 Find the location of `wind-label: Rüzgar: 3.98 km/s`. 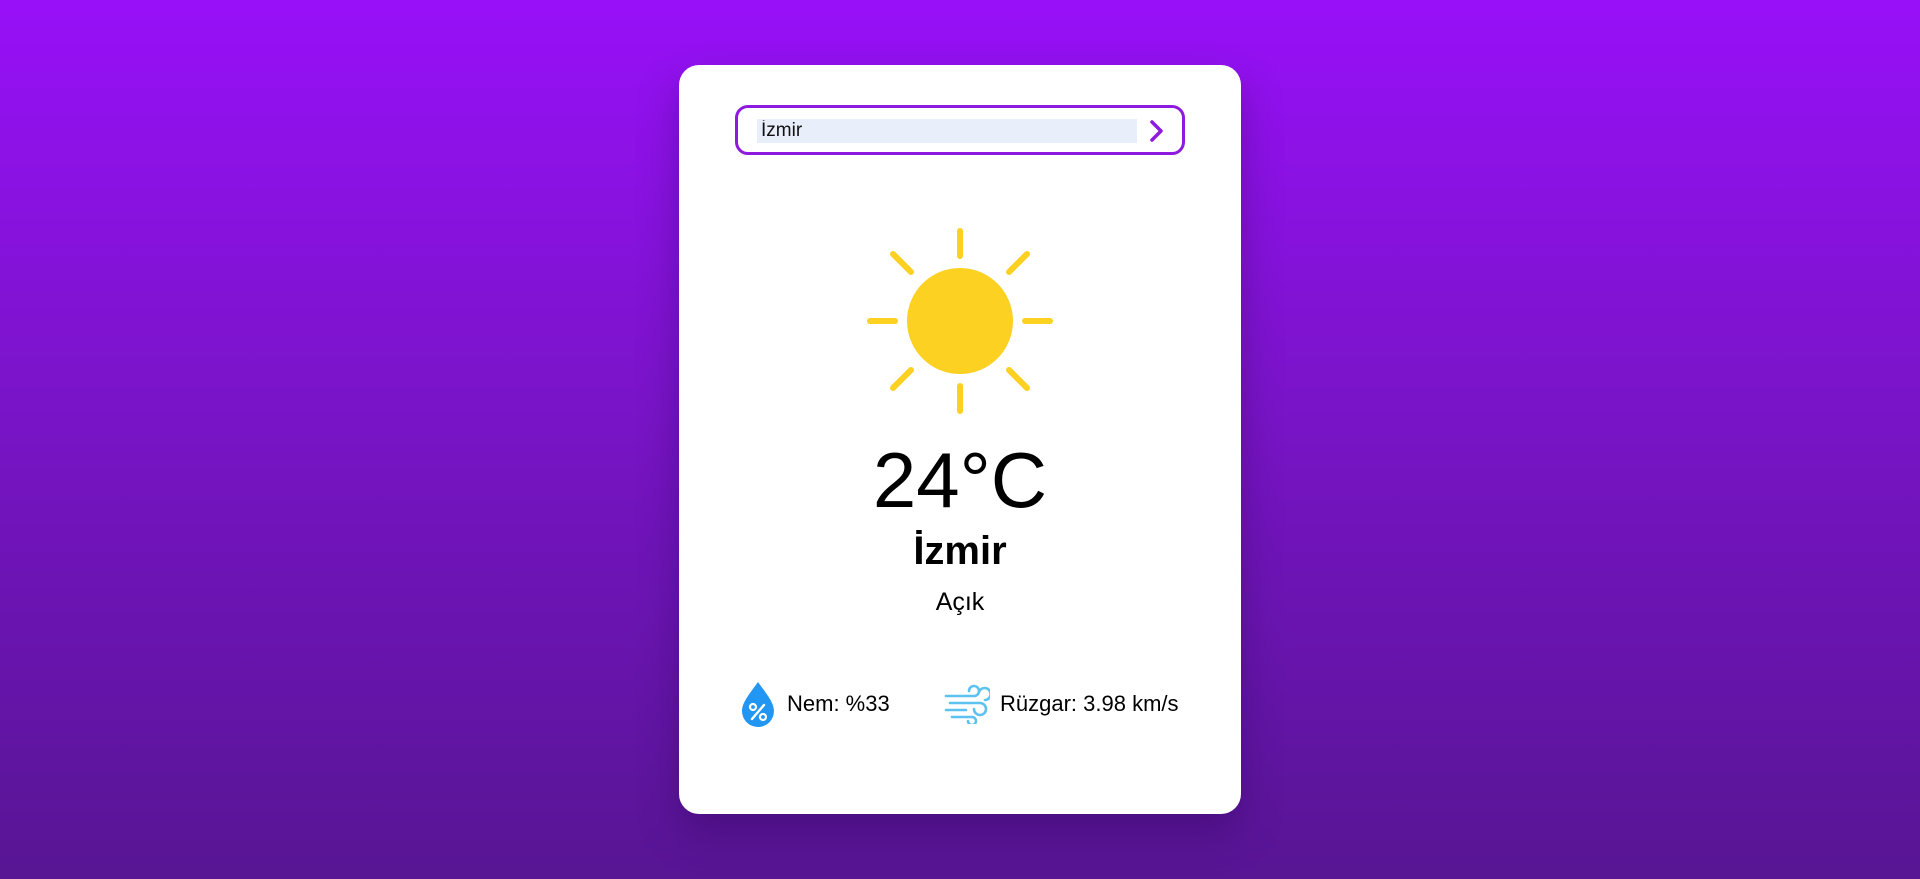

wind-label: Rüzgar: 3.98 km/s is located at coordinates (1089, 703).